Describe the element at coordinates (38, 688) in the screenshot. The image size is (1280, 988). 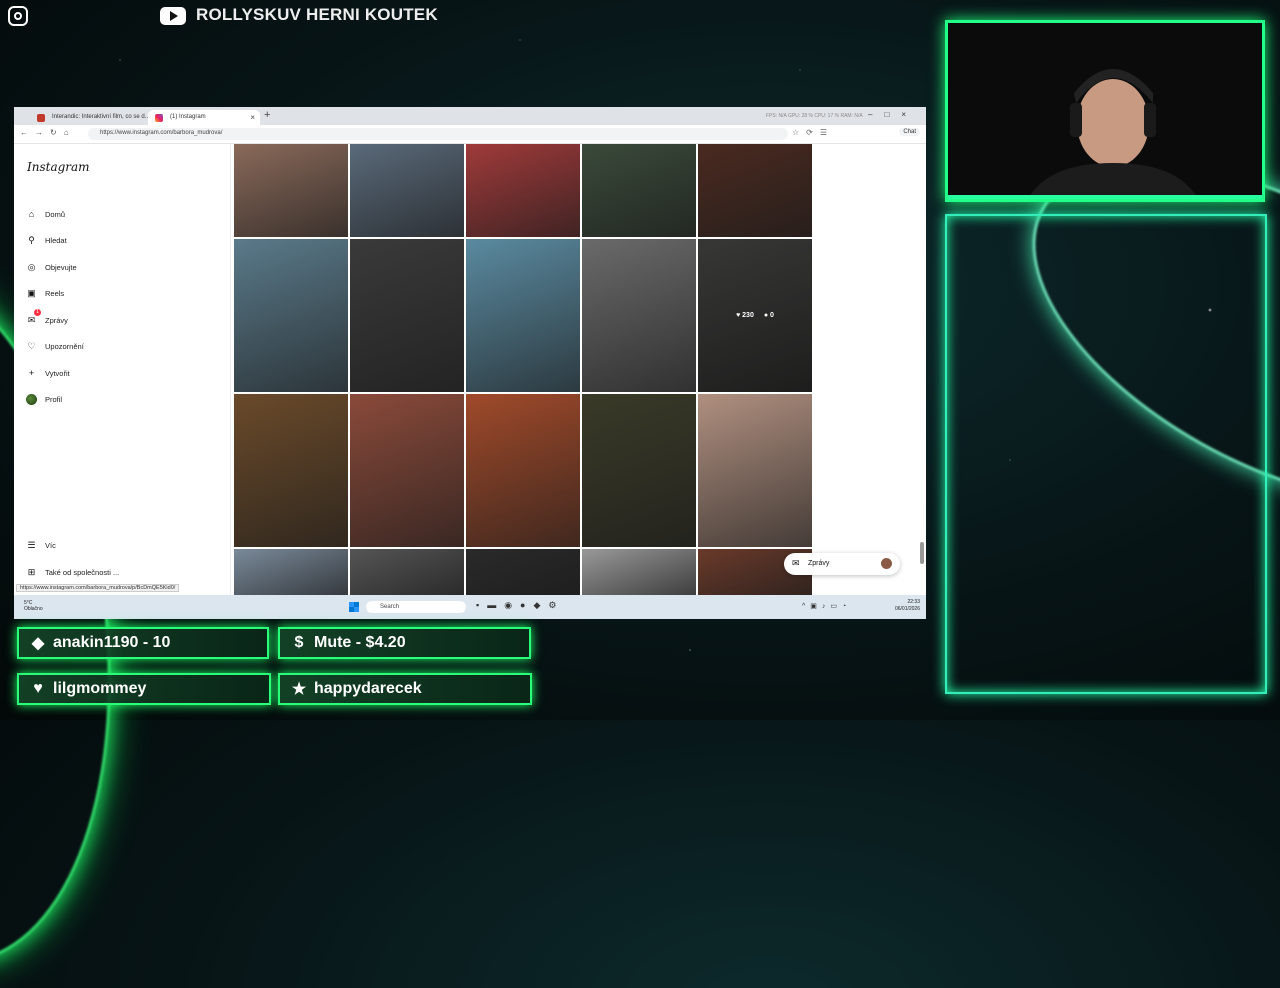
I see `heart-icon: ♥` at that location.